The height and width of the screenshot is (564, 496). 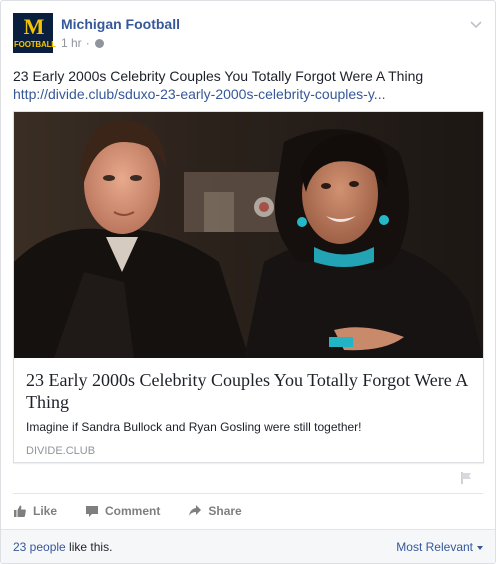 I want to click on chevron-down-icon, so click(x=476, y=24).